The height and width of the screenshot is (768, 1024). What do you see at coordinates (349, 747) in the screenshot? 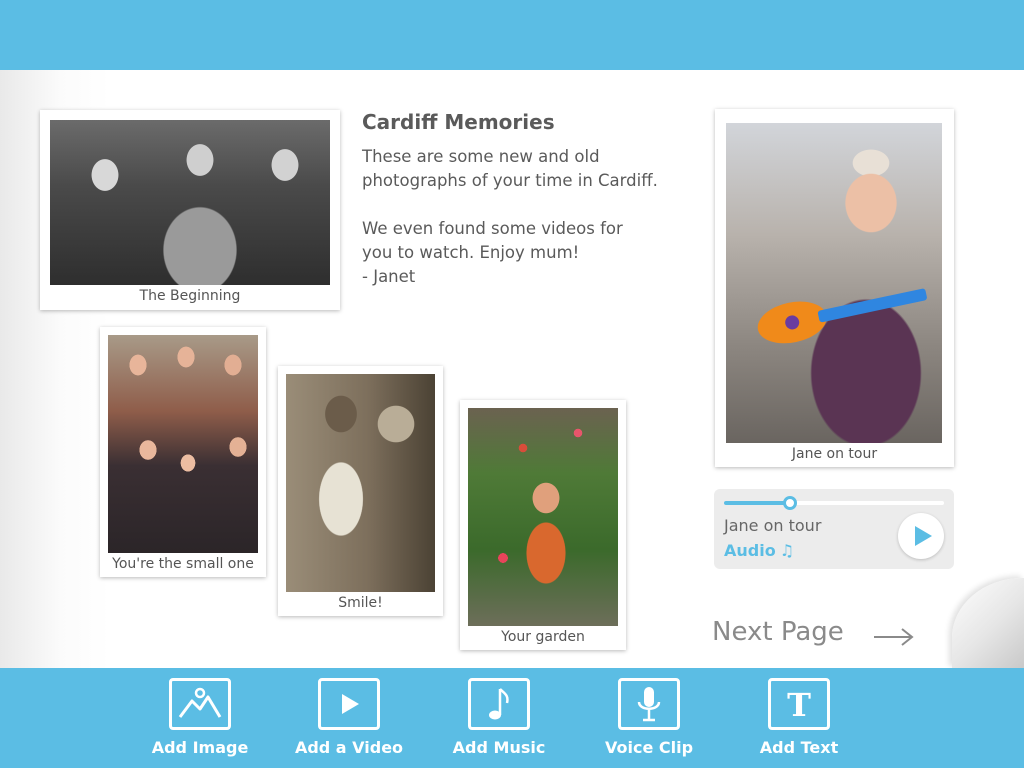
I see `add-video-label: Add a Video` at bounding box center [349, 747].